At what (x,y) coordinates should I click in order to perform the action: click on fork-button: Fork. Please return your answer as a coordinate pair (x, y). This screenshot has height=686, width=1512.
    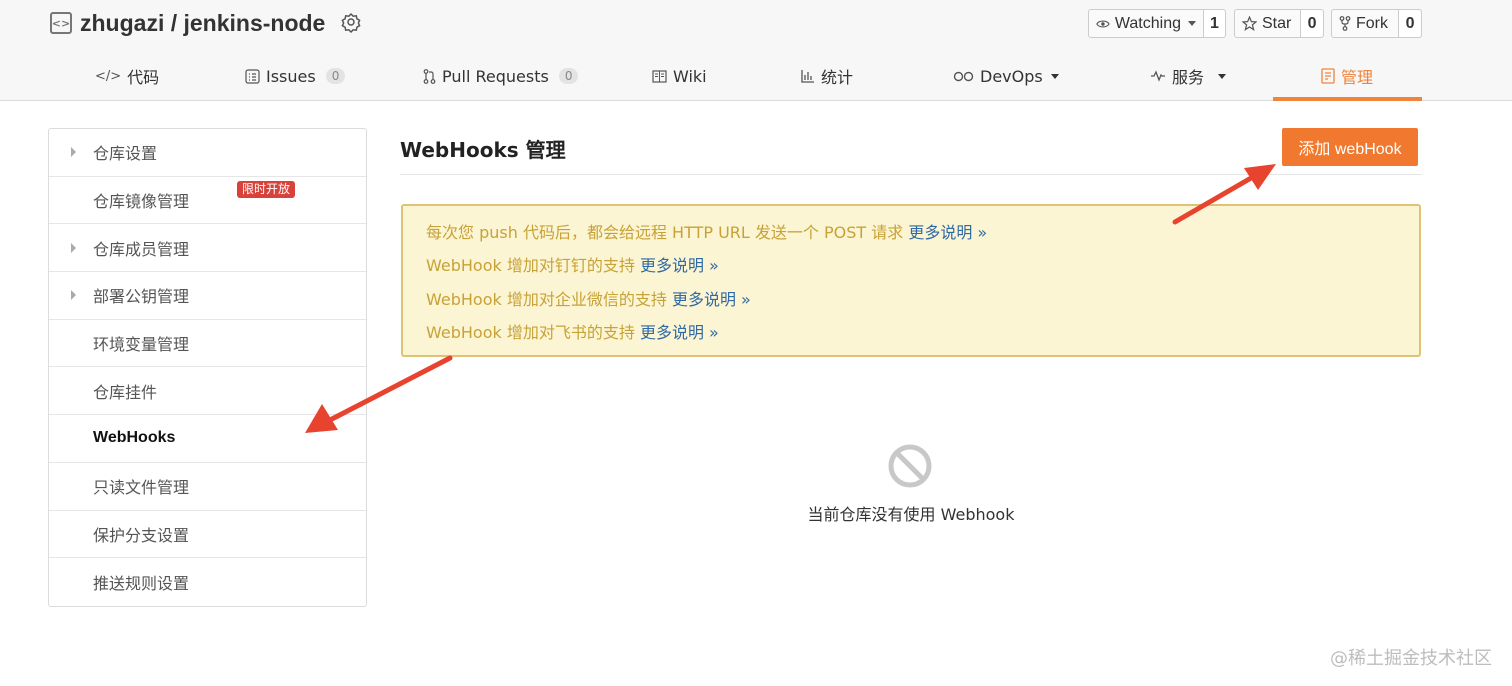
    Looking at the image, I should click on (1366, 23).